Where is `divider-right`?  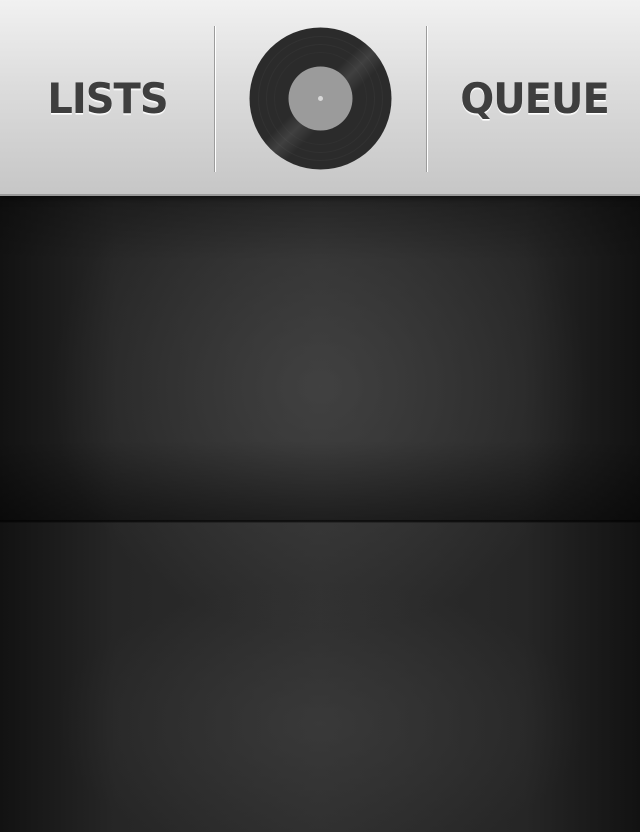
divider-right is located at coordinates (427, 99).